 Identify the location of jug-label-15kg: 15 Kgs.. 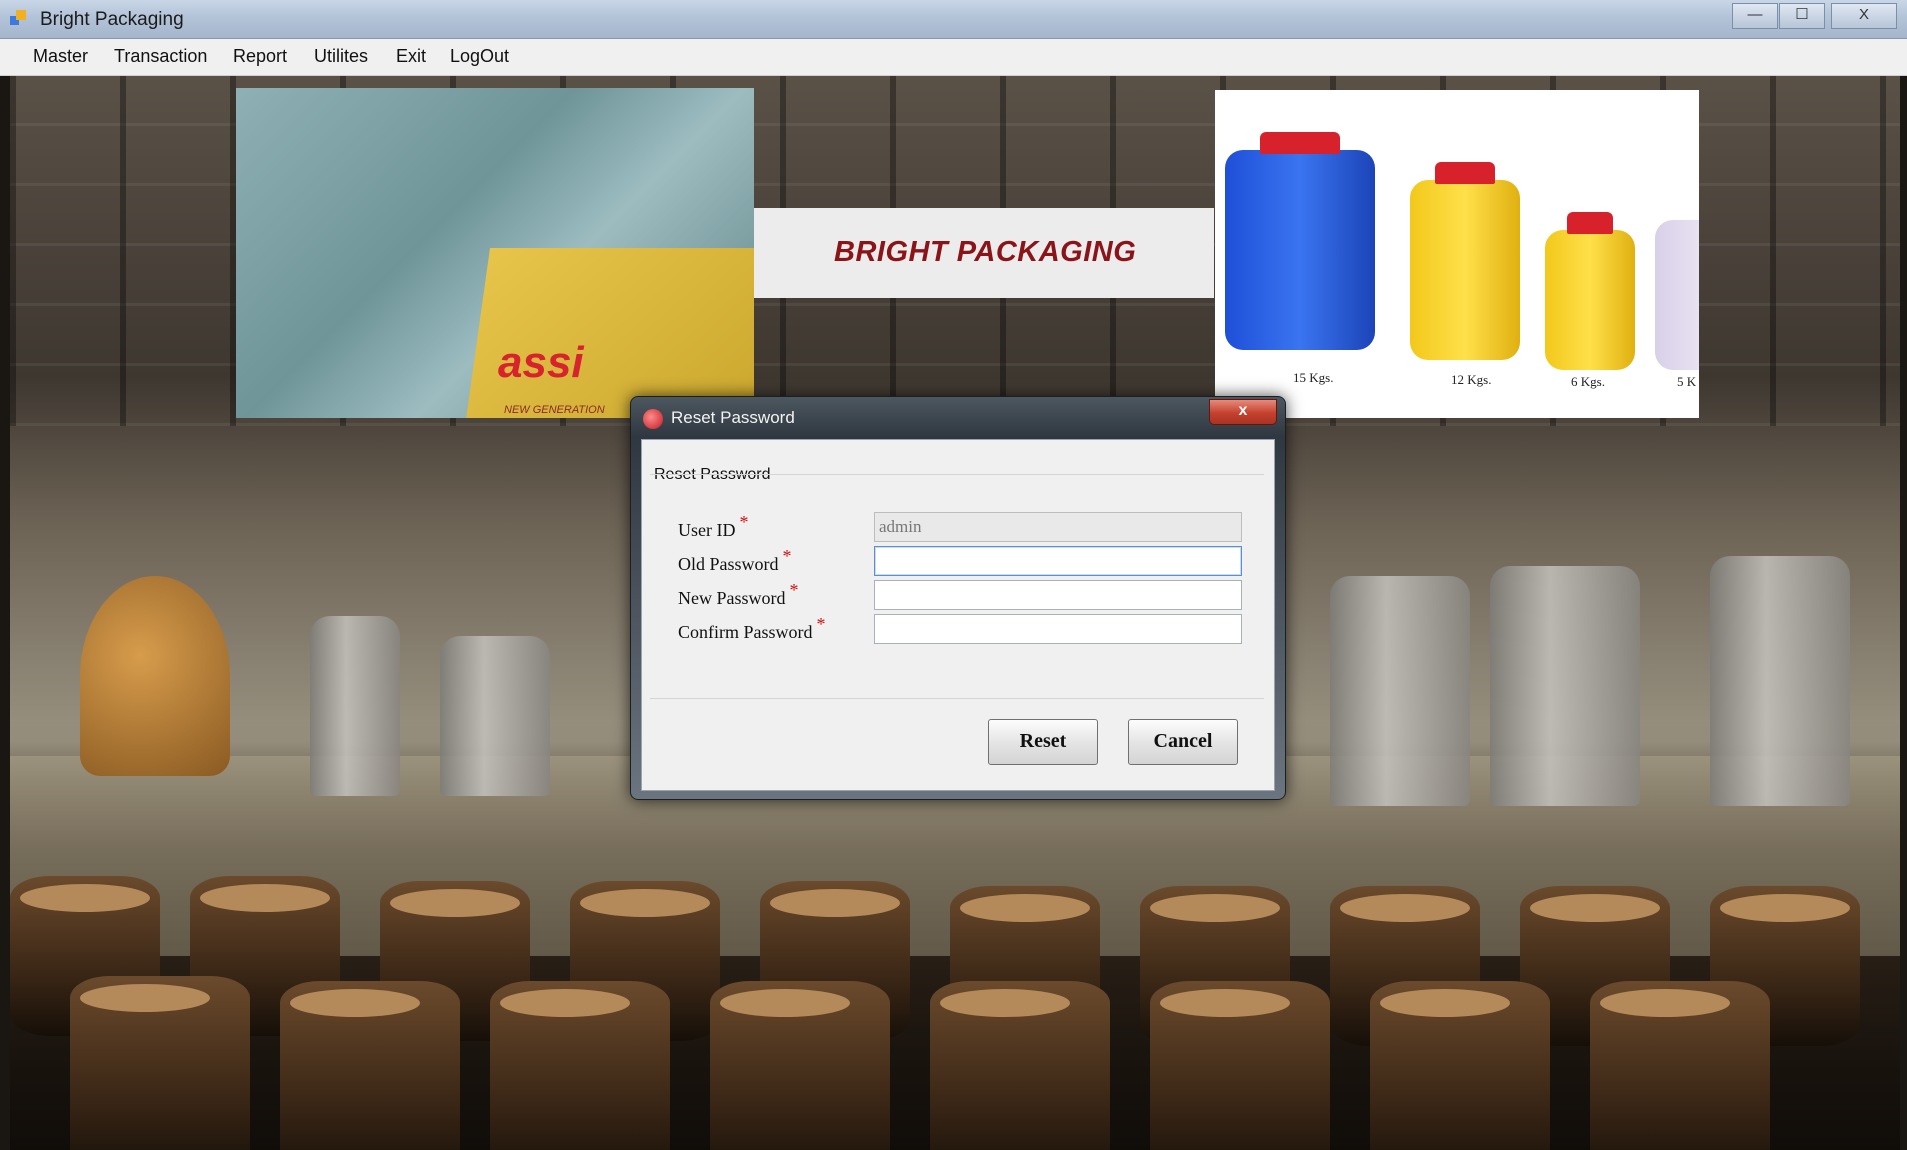
(1313, 377).